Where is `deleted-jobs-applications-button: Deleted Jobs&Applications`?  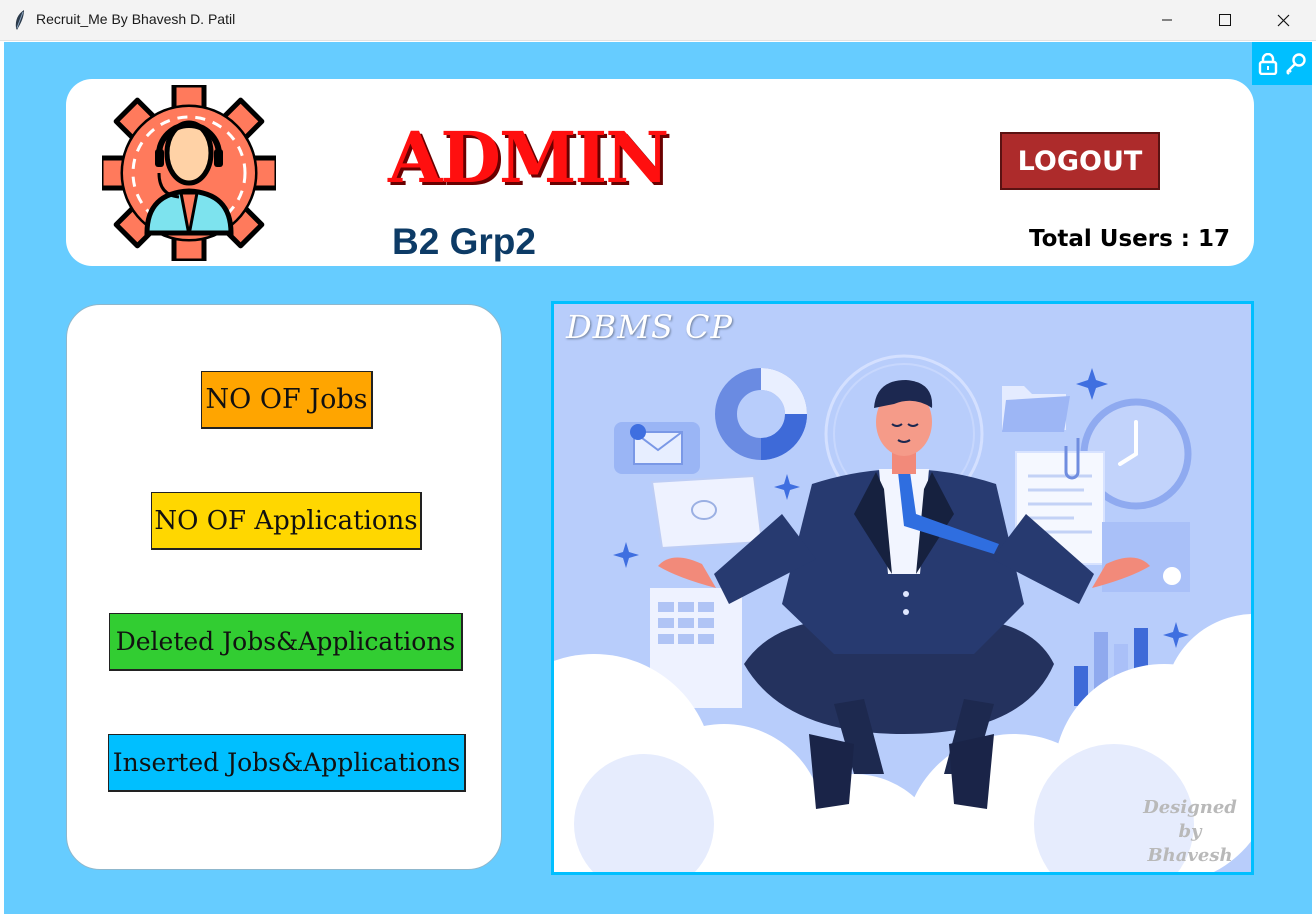
deleted-jobs-applications-button: Deleted Jobs&Applications is located at coordinates (286, 642).